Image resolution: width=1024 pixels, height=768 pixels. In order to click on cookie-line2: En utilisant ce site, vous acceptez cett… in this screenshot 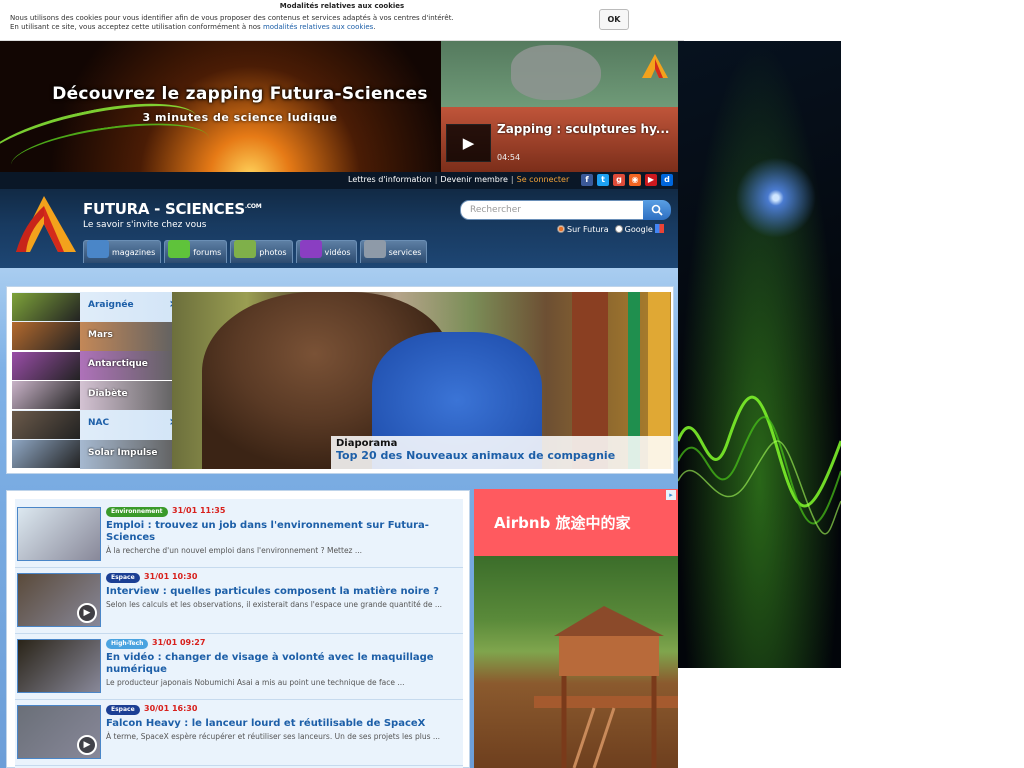, I will do `click(136, 27)`.